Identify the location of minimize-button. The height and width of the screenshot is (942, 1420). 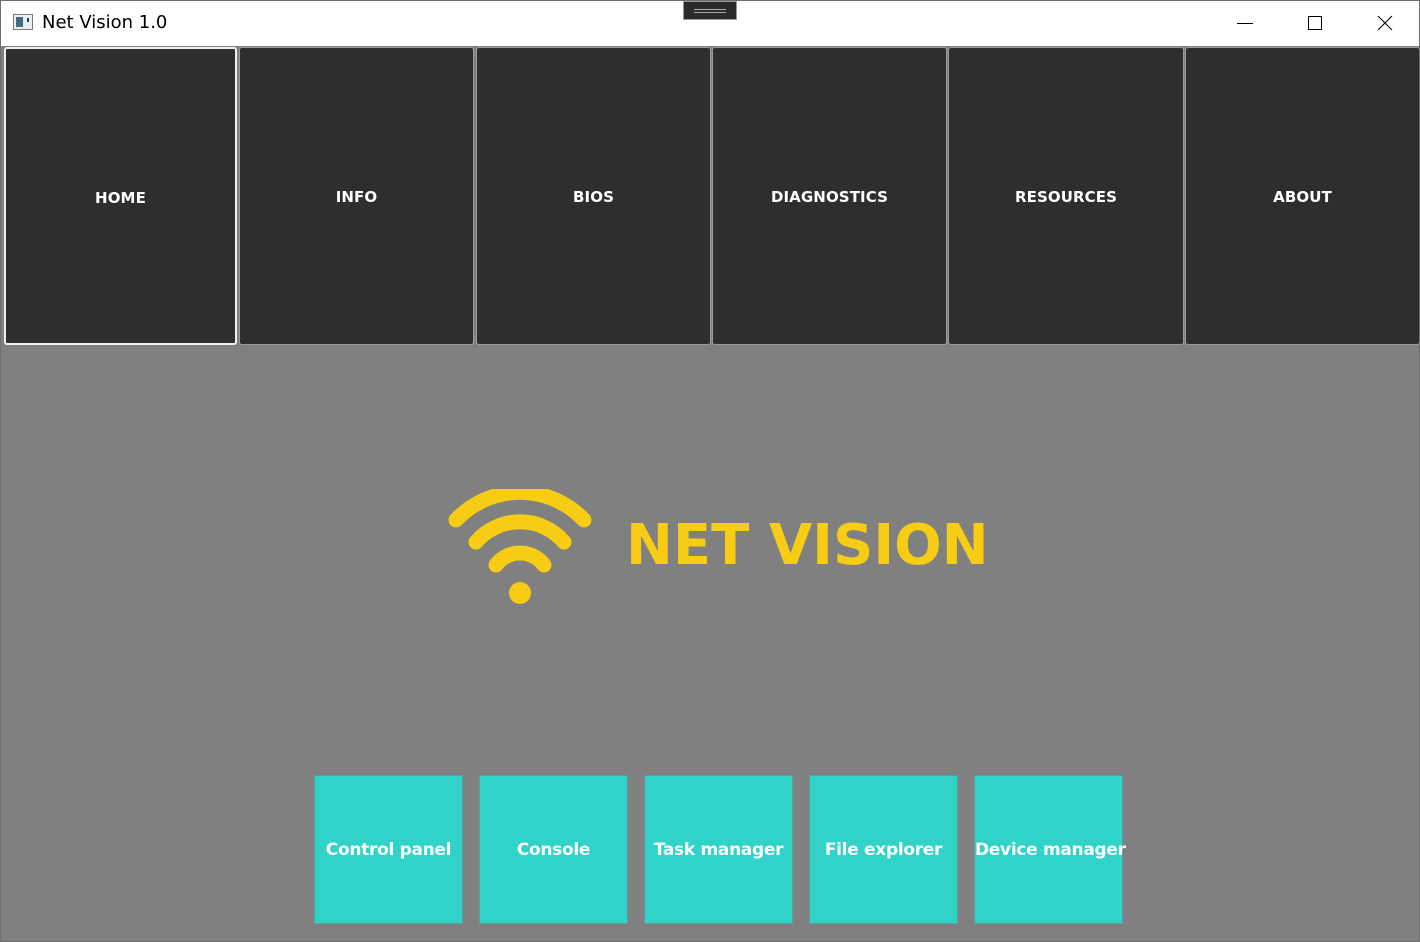
(1245, 23).